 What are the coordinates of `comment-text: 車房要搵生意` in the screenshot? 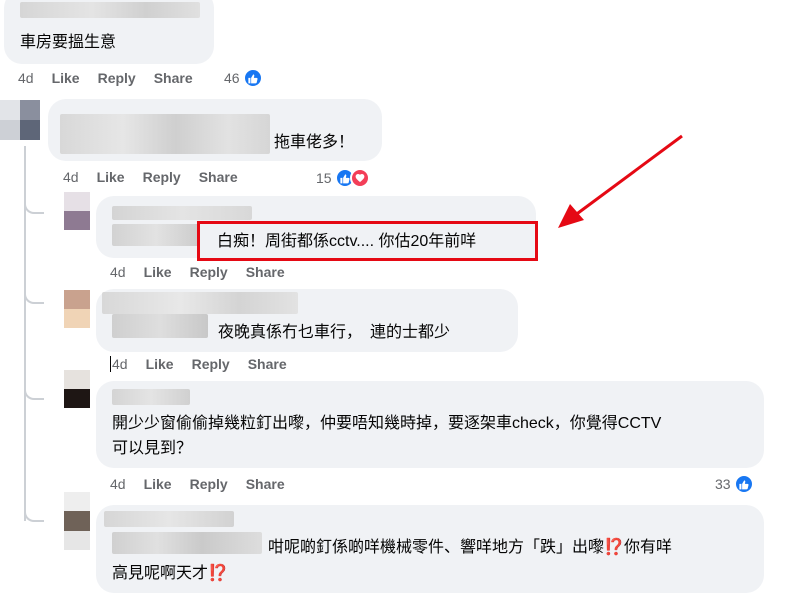 It's located at (68, 42).